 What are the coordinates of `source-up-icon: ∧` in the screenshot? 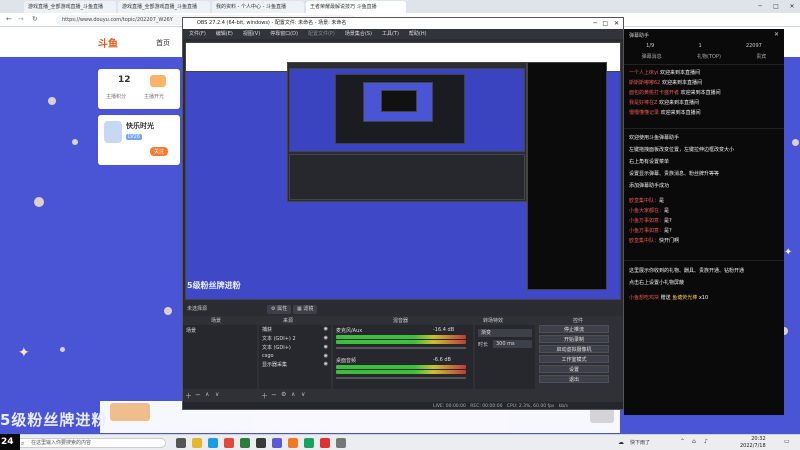 It's located at (293, 394).